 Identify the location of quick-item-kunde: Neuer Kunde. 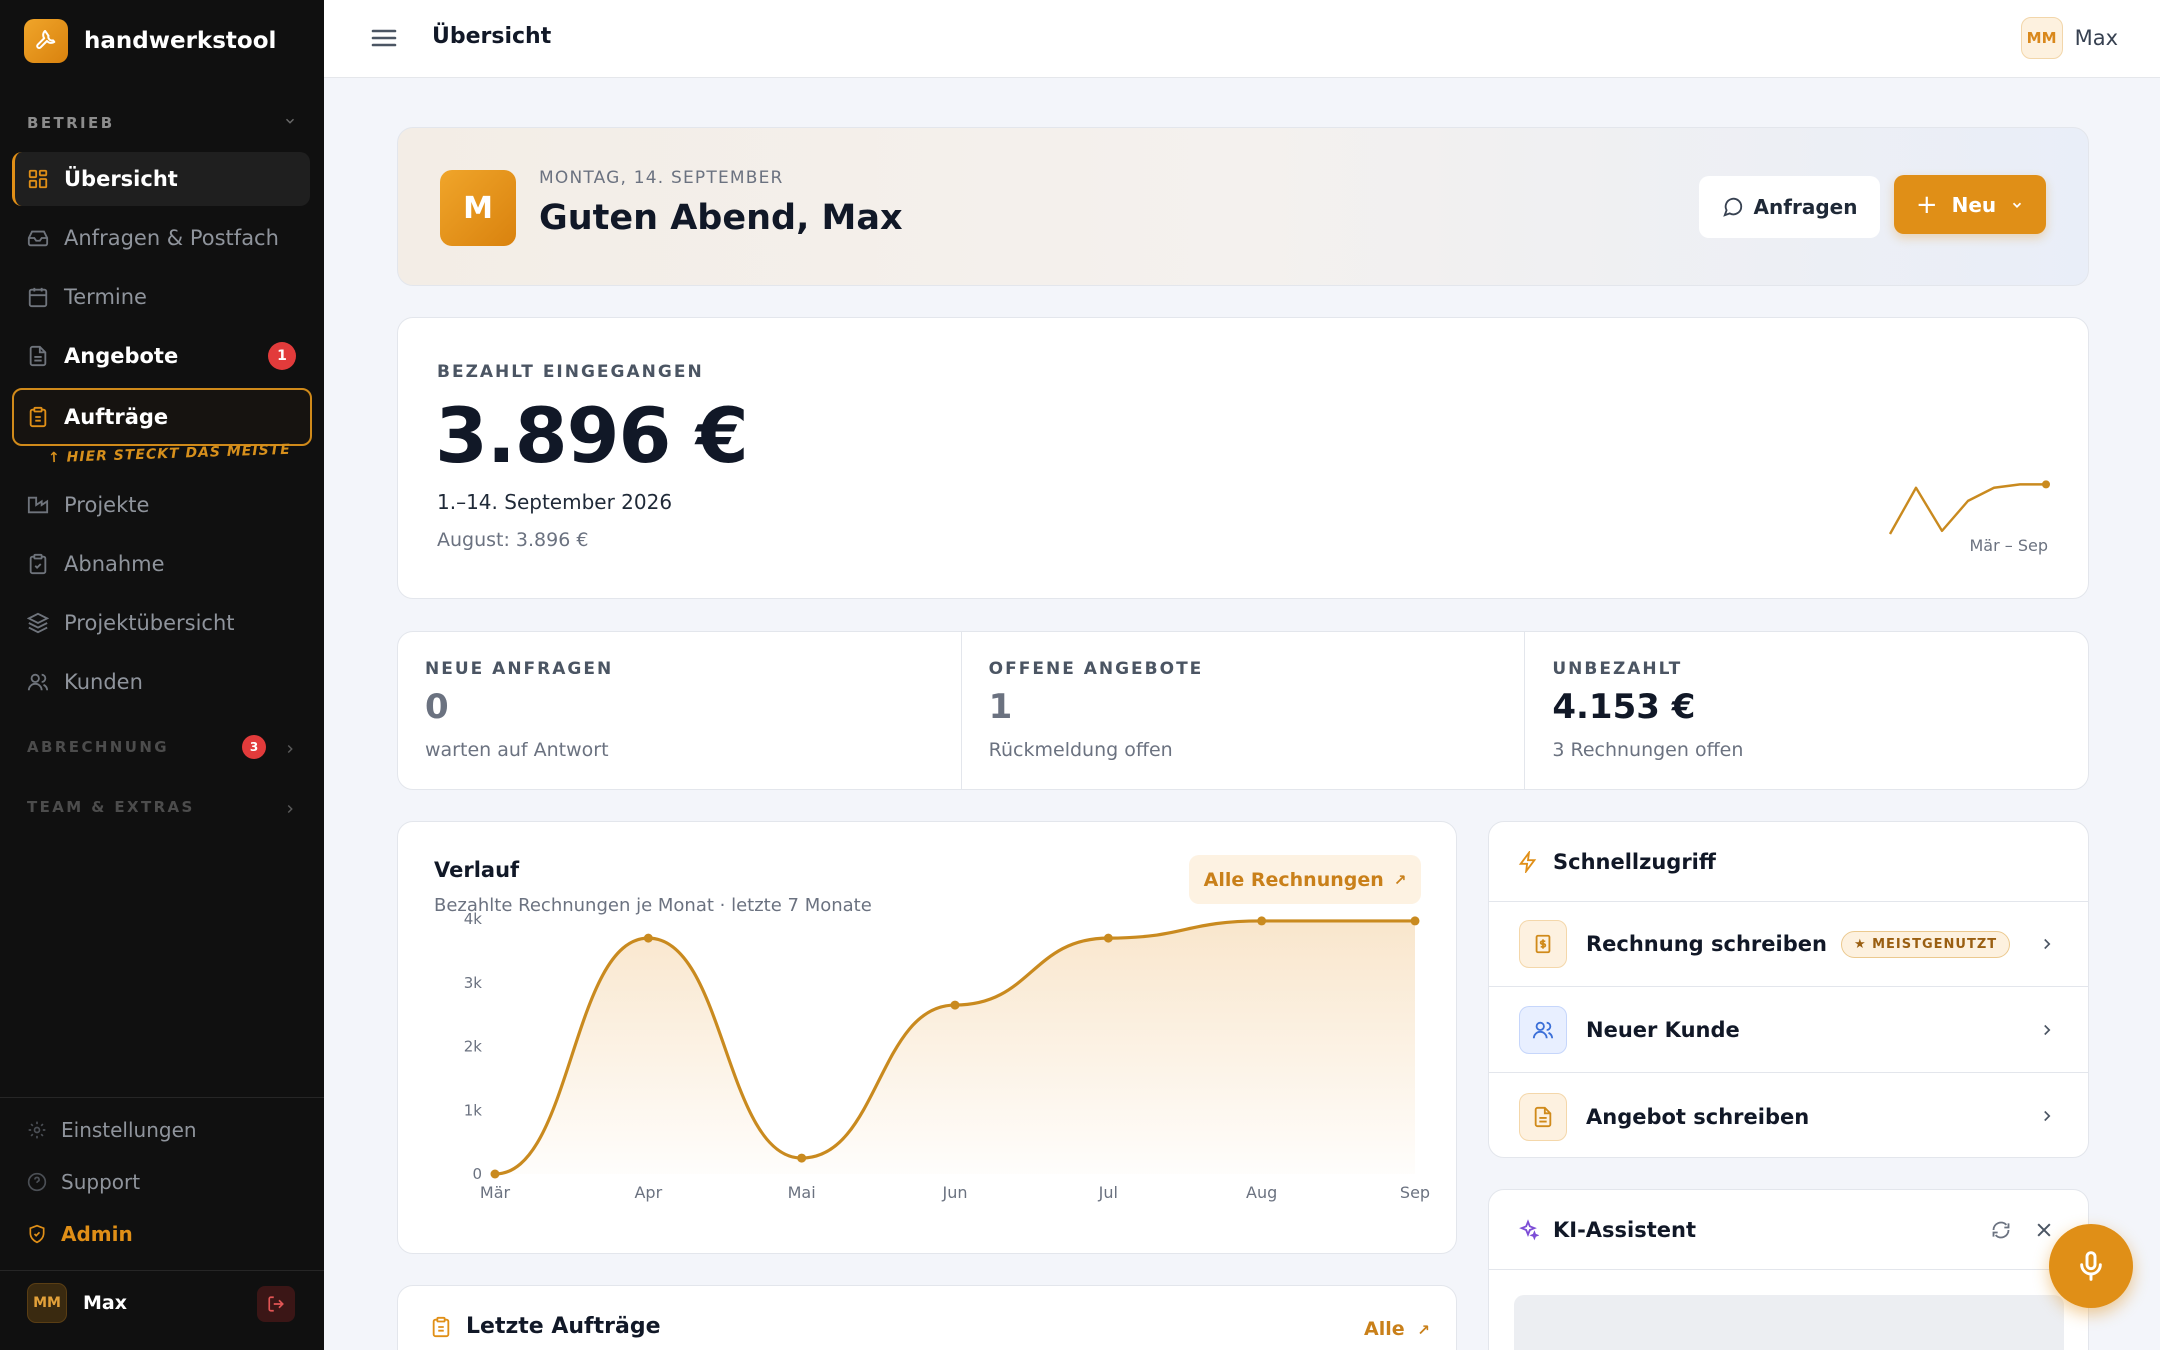
(1788, 1030).